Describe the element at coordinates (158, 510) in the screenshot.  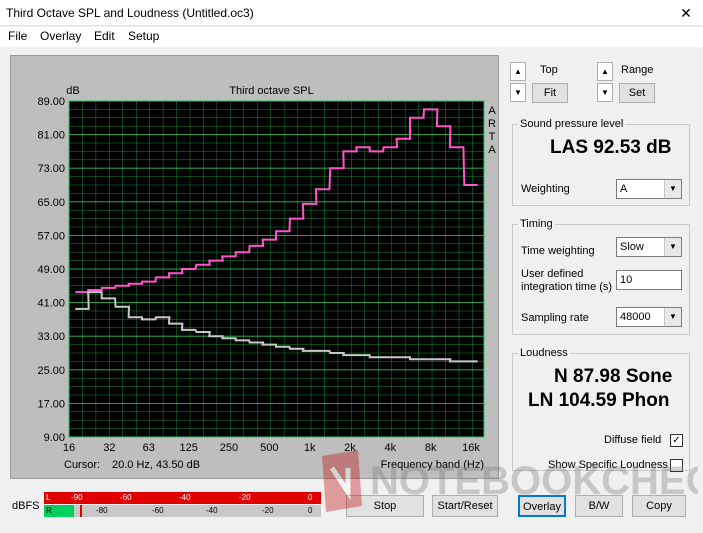
I see `right-tick: -60` at that location.